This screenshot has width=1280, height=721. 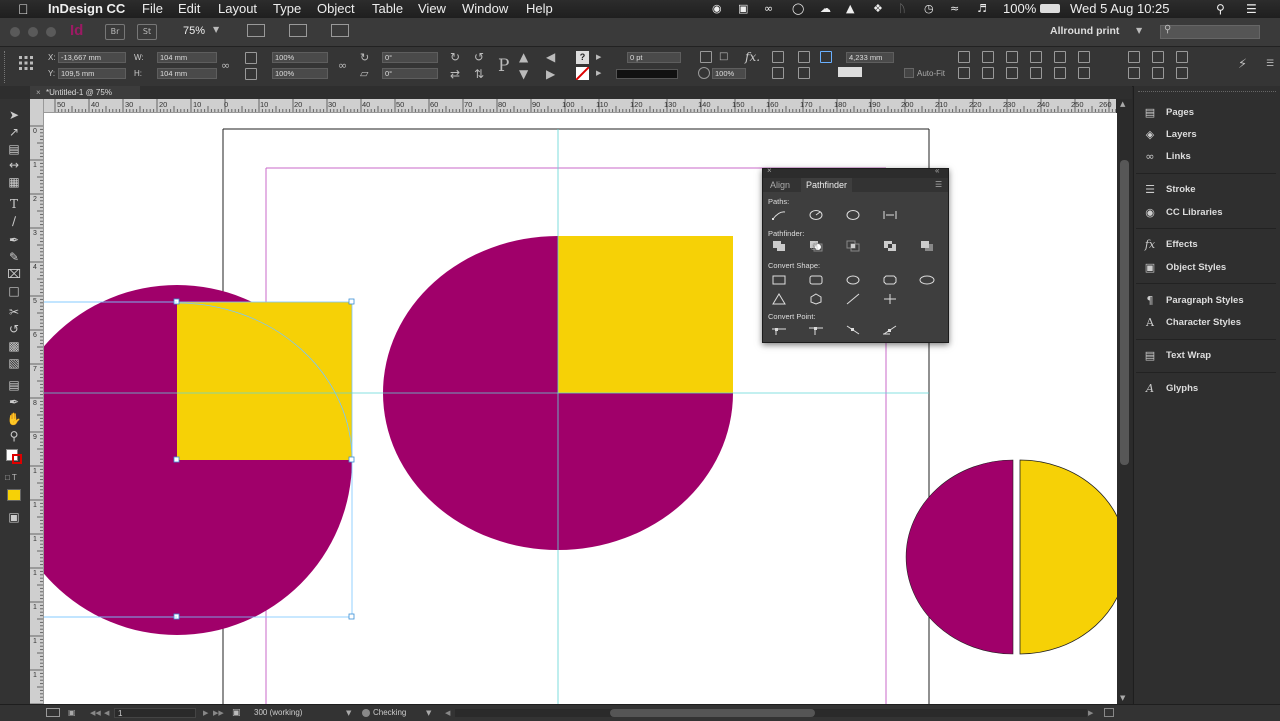 I want to click on line-tool-icon: ∕, so click(x=14, y=221).